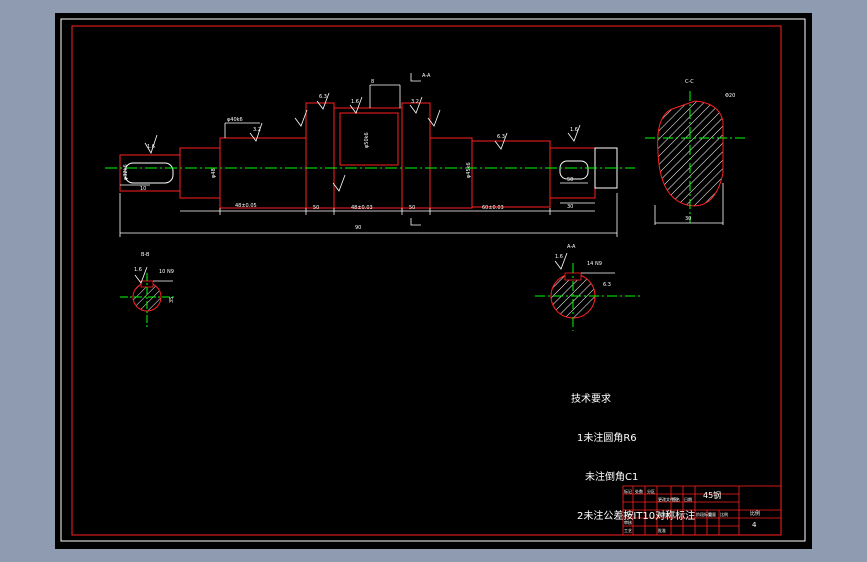  Describe the element at coordinates (574, 130) in the screenshot. I see `rough-7: 1.6` at that location.